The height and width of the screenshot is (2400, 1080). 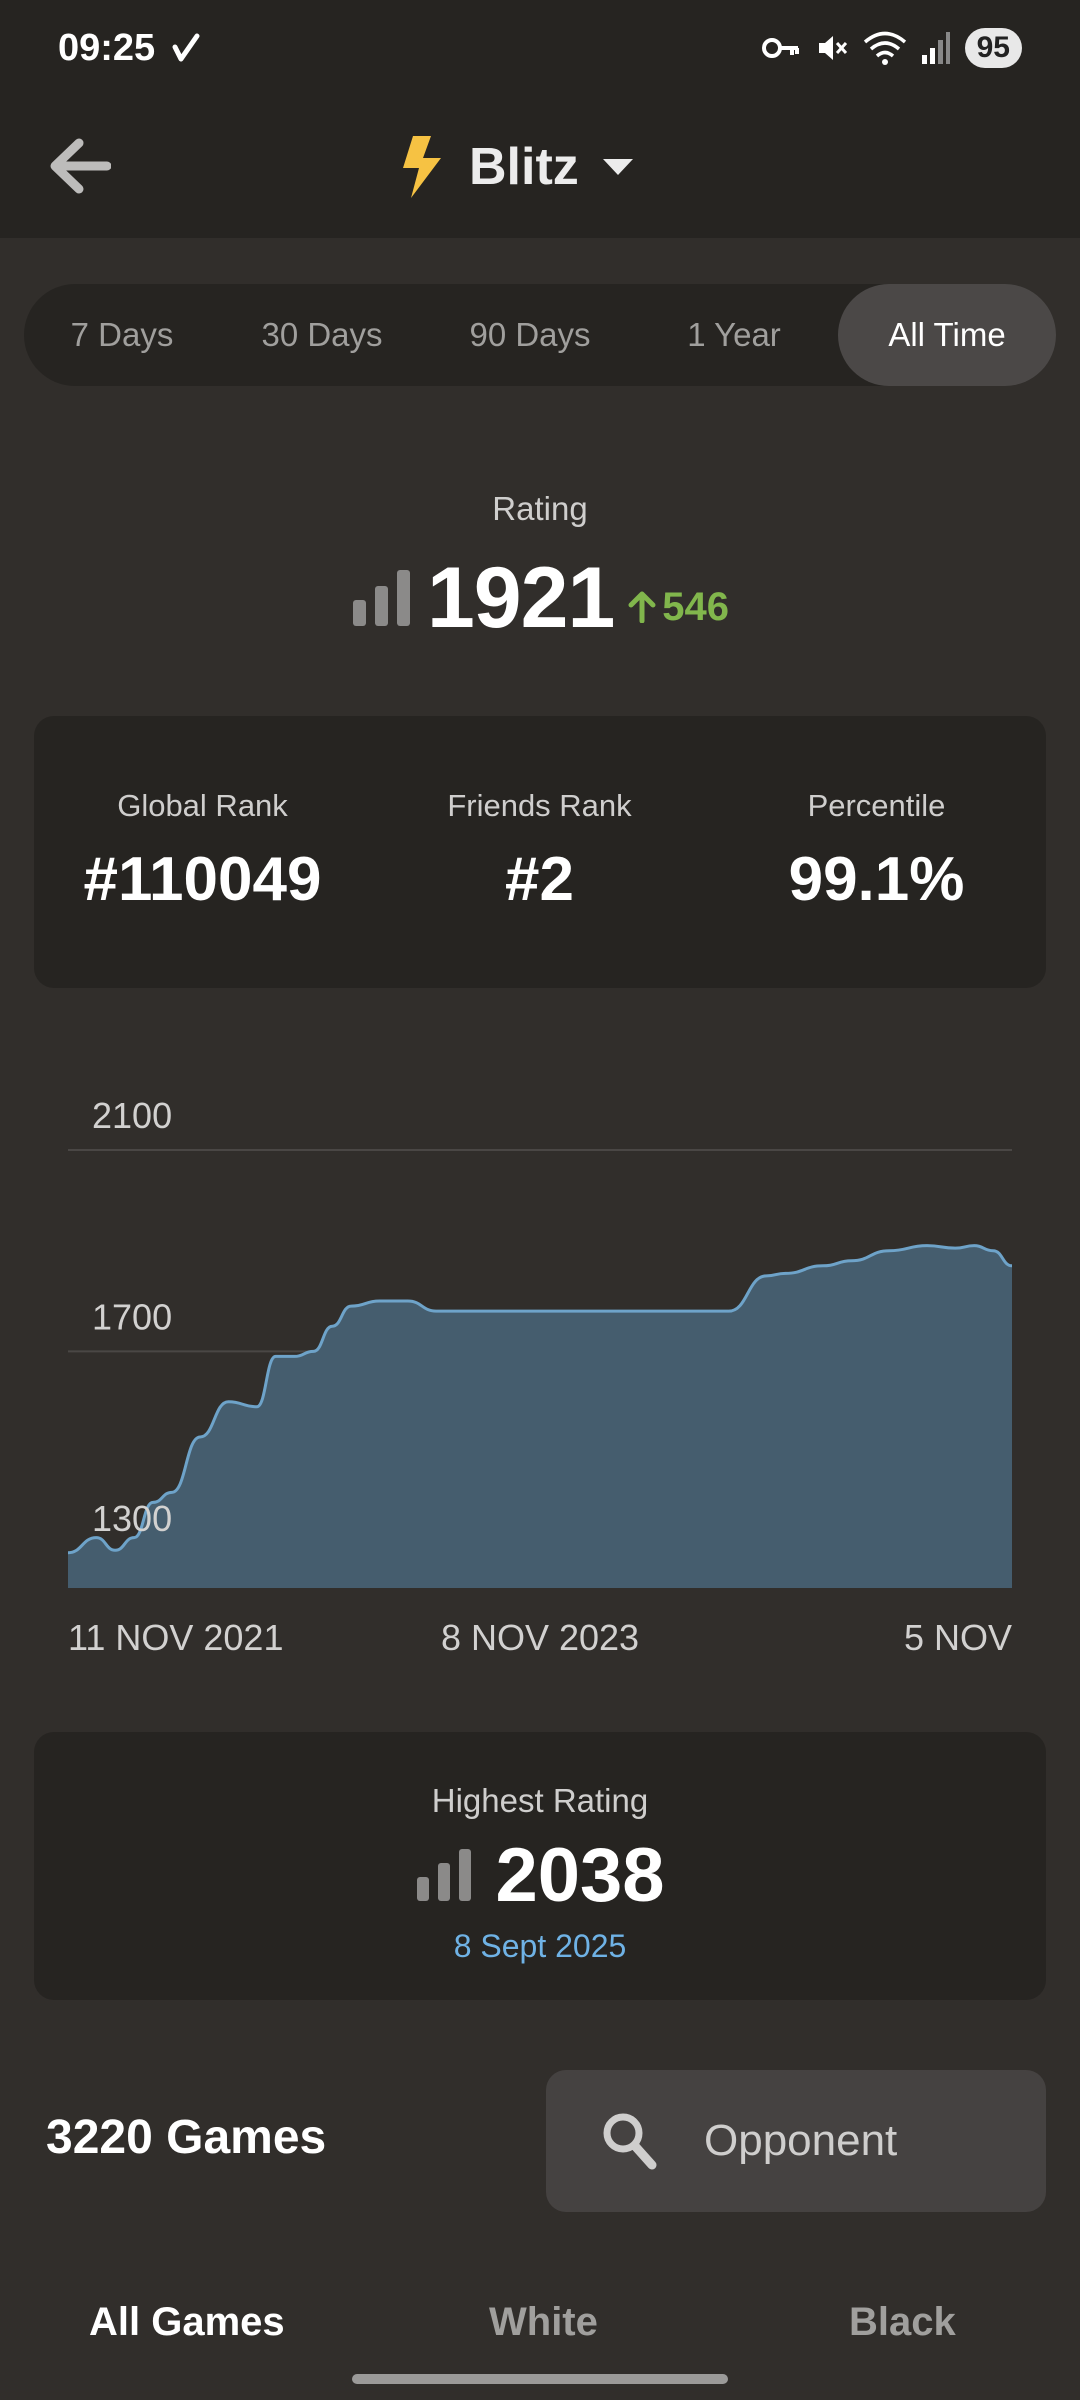 I want to click on friends-rank-label: Friends Rank, so click(x=539, y=805).